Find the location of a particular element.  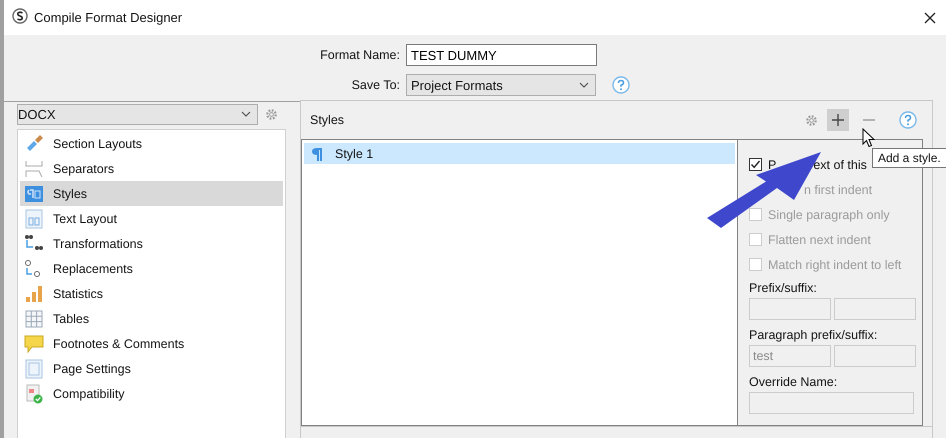

paragraph-prefix-suffix-label: Paragraph prefix/suffix: is located at coordinates (813, 335).